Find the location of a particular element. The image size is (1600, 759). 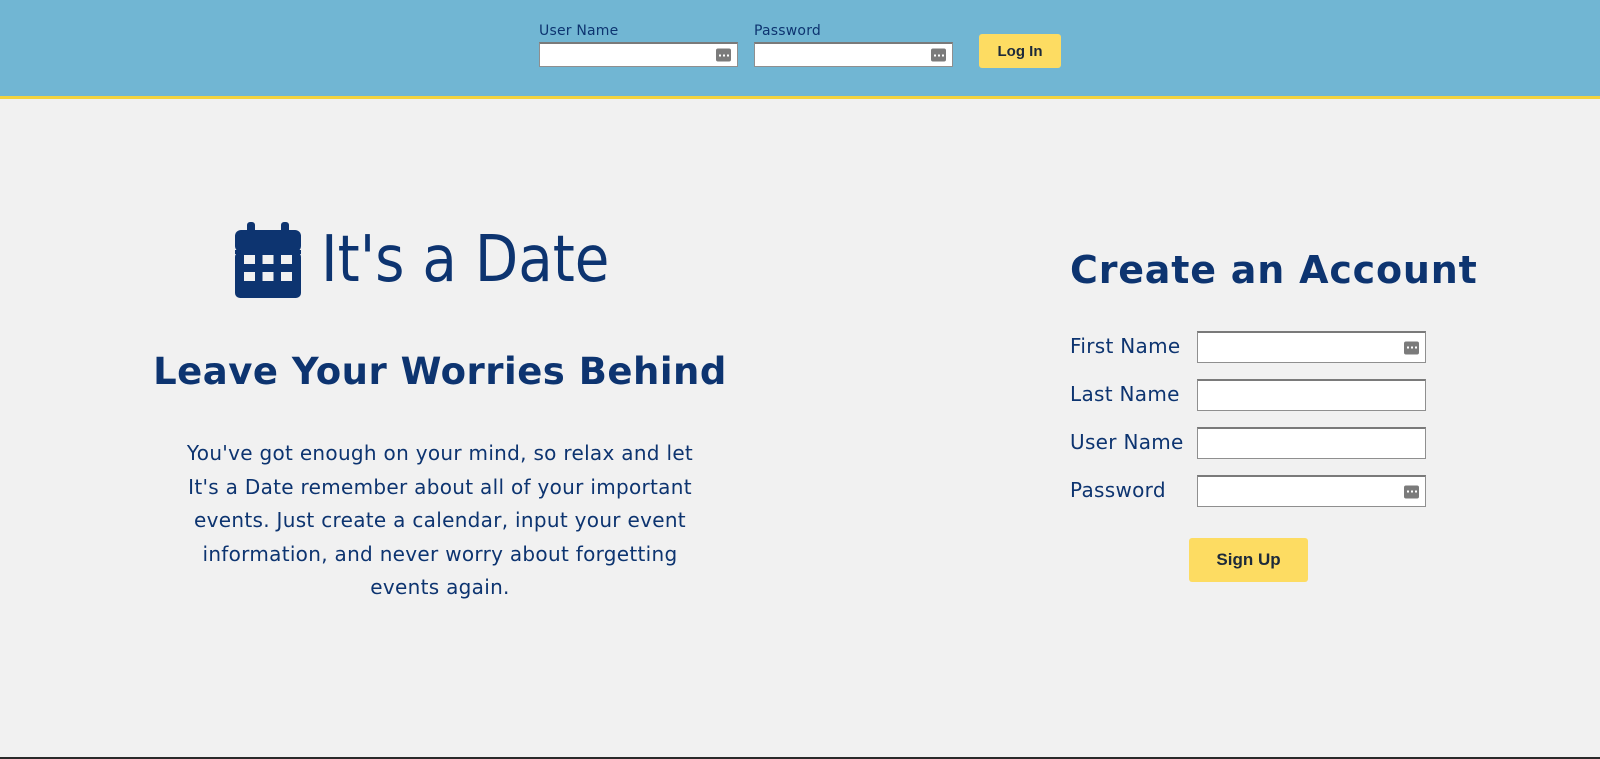

header-password-field: Password is located at coordinates (853, 44).